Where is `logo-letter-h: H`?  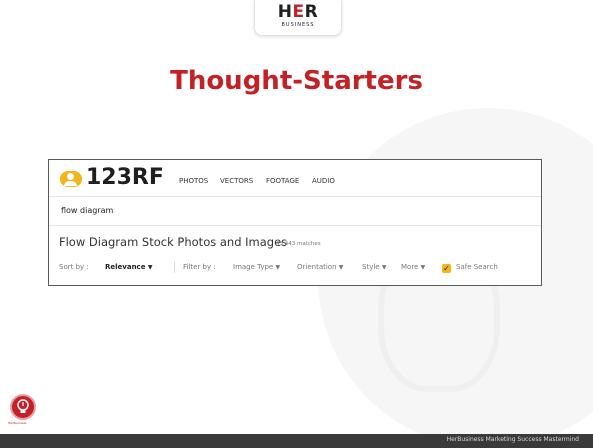 logo-letter-h: H is located at coordinates (285, 12).